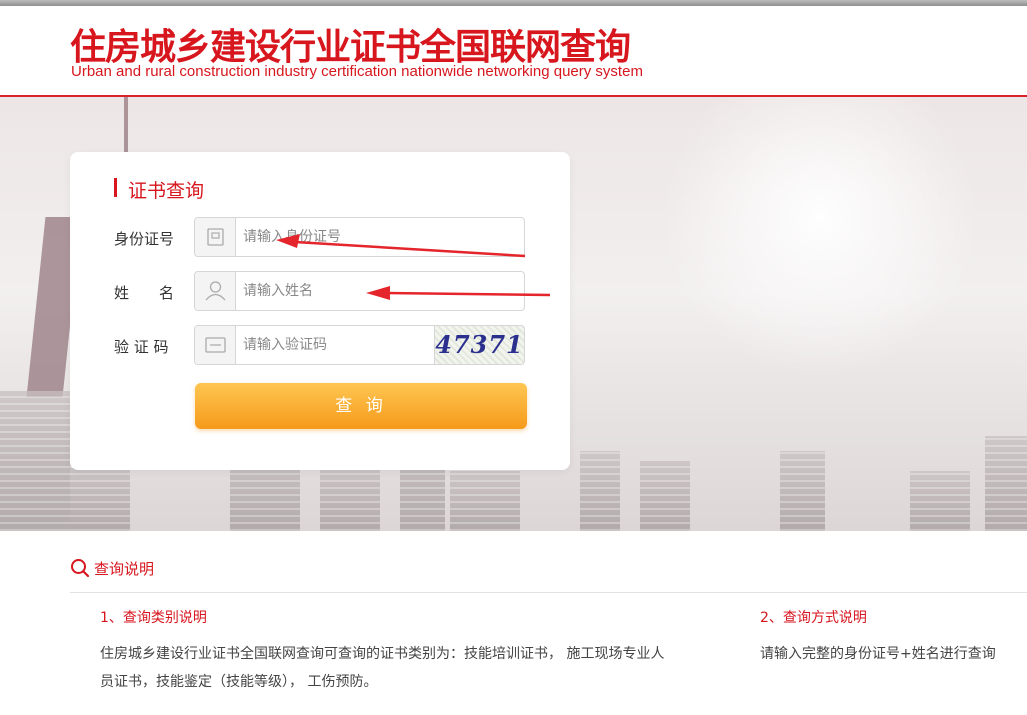 This screenshot has width=1027, height=715. Describe the element at coordinates (144, 293) in the screenshot. I see `name-label: 姓 名` at that location.